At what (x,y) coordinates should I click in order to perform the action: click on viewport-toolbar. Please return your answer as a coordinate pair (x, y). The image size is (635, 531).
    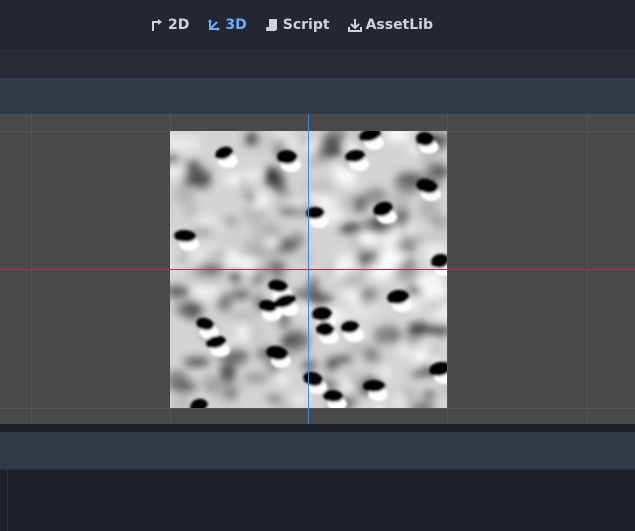
    Looking at the image, I should click on (317, 96).